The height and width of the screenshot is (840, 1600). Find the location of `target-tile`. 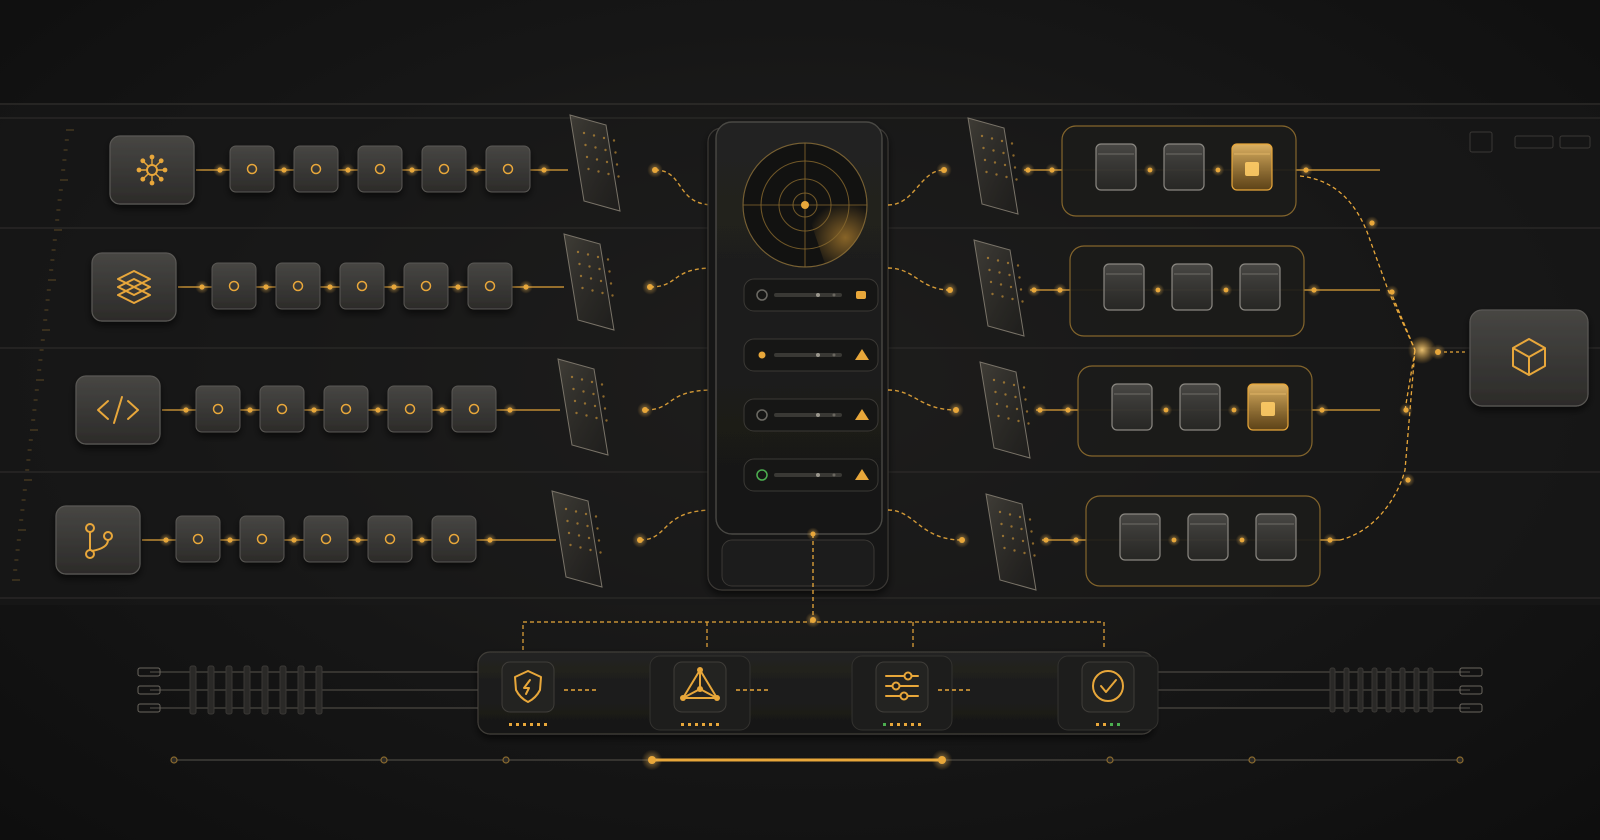

target-tile is located at coordinates (1529, 358).